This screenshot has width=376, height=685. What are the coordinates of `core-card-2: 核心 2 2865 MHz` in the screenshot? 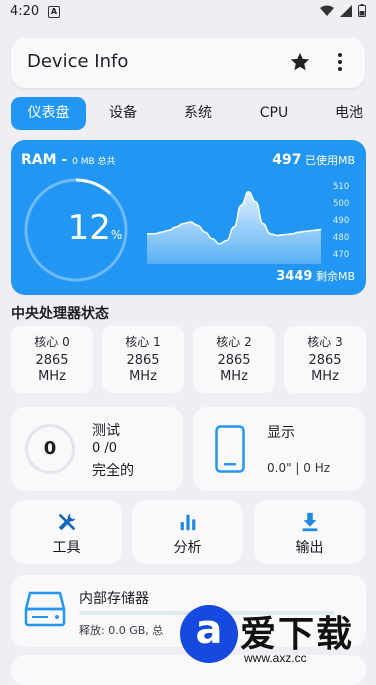 It's located at (234, 359).